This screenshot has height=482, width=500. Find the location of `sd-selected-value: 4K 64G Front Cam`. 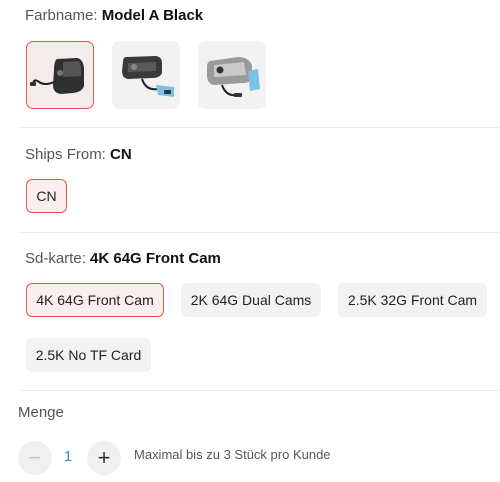

sd-selected-value: 4K 64G Front Cam is located at coordinates (155, 258).